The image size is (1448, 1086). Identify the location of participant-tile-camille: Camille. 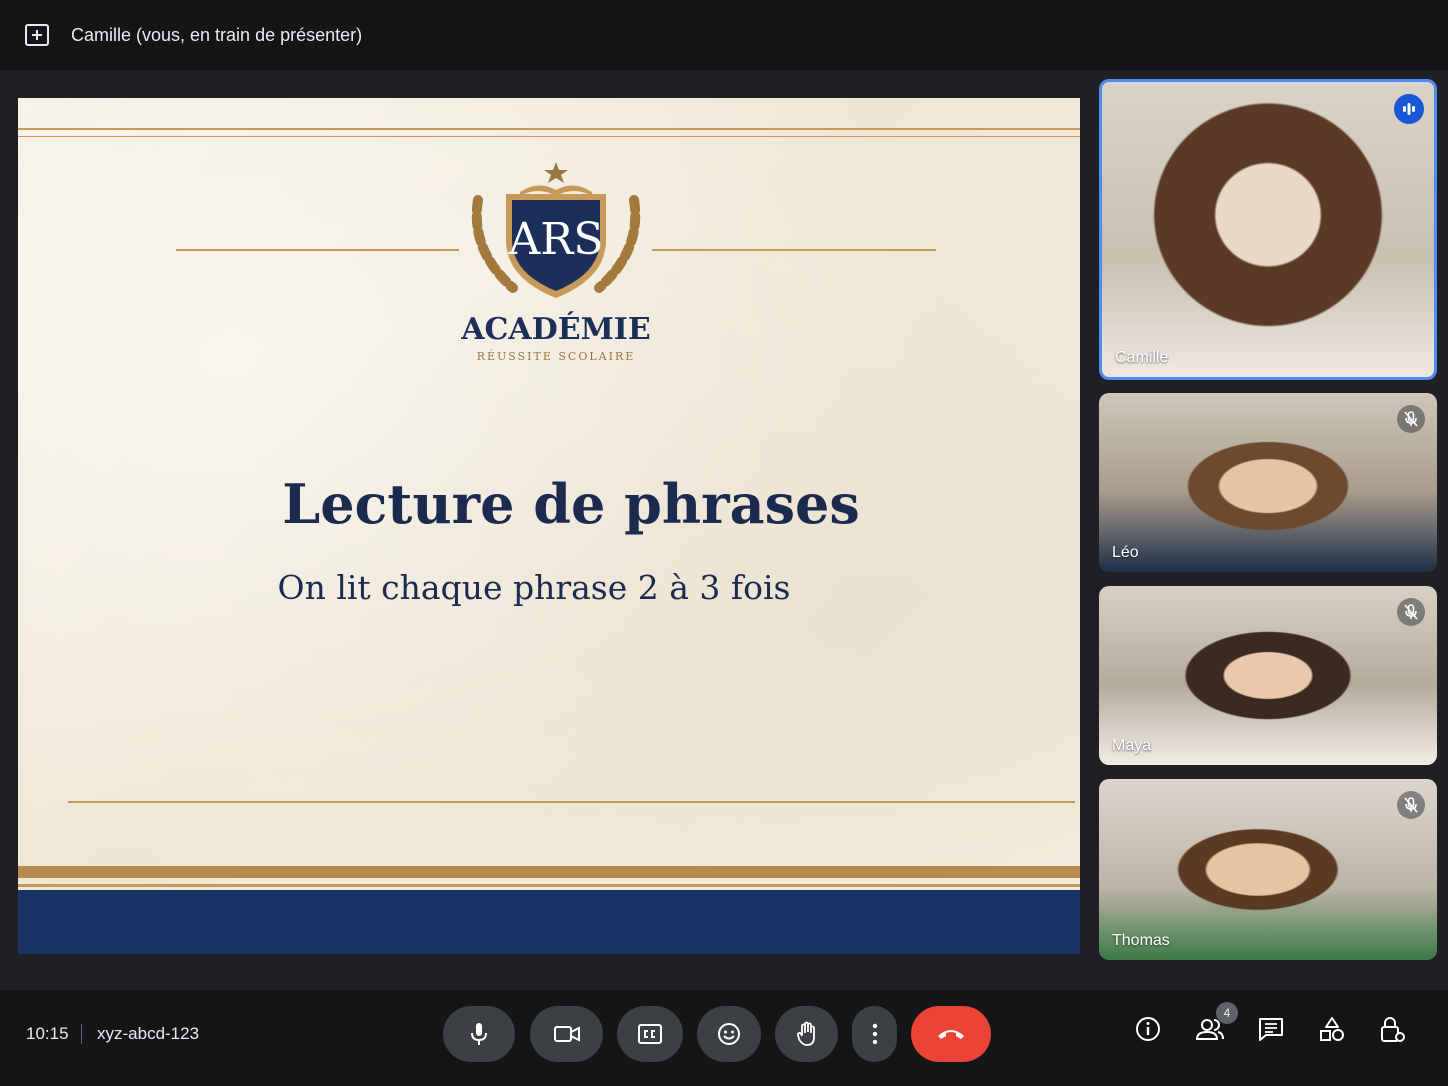
(1268, 229).